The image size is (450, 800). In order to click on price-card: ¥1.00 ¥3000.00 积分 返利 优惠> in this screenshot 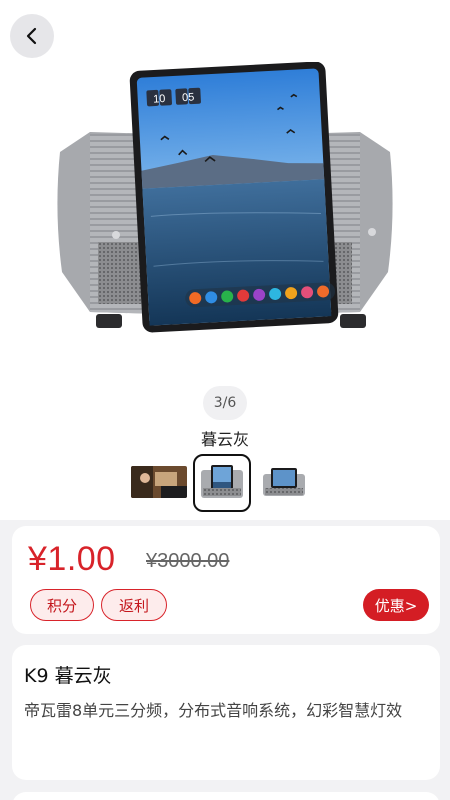, I will do `click(226, 580)`.